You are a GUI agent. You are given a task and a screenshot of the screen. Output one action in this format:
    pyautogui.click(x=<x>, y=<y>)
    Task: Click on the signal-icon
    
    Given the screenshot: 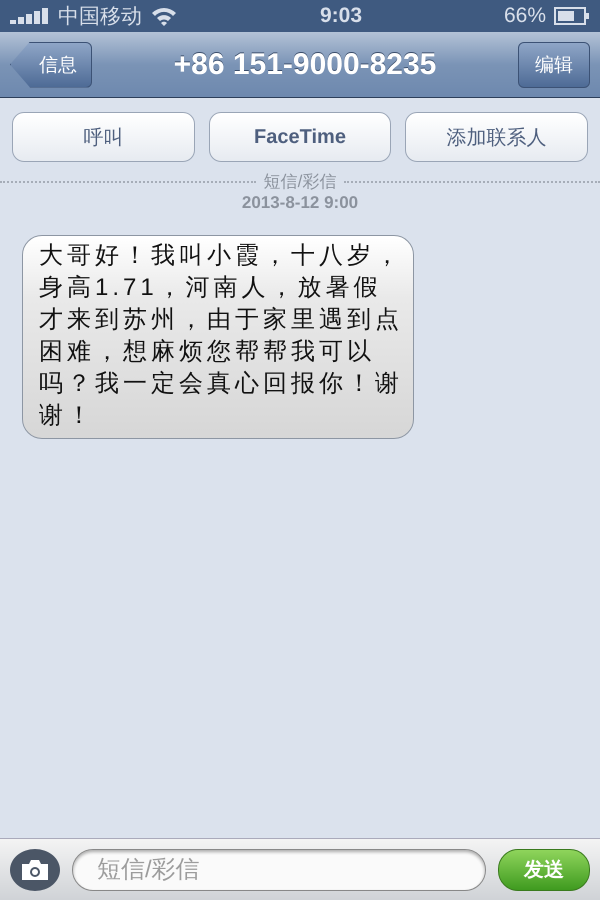 What is the action you would take?
    pyautogui.click(x=30, y=16)
    